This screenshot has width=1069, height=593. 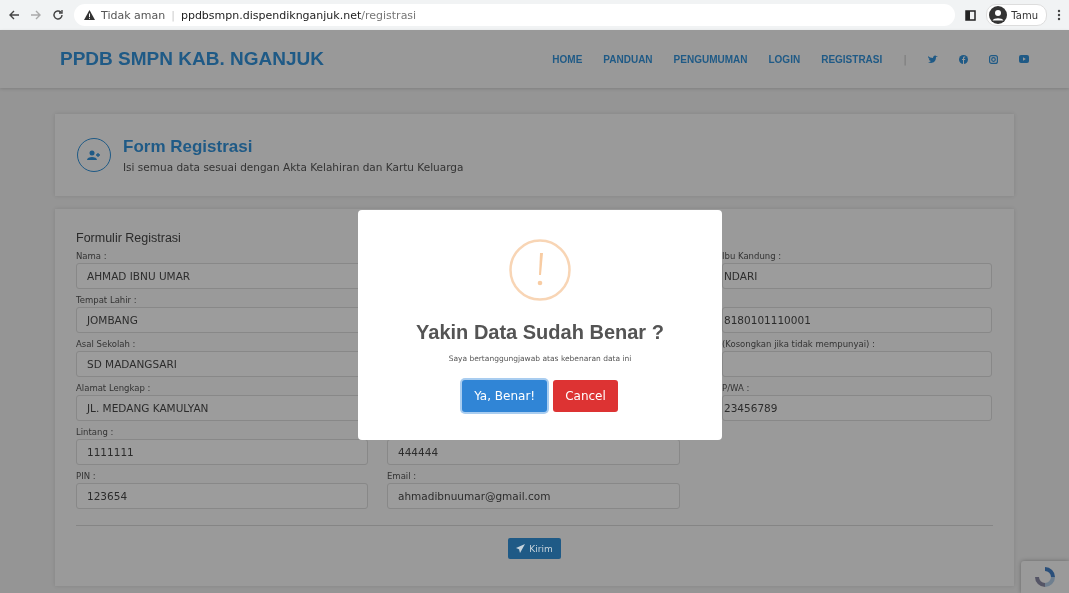 I want to click on form-title: Form Registrasi, so click(x=188, y=147).